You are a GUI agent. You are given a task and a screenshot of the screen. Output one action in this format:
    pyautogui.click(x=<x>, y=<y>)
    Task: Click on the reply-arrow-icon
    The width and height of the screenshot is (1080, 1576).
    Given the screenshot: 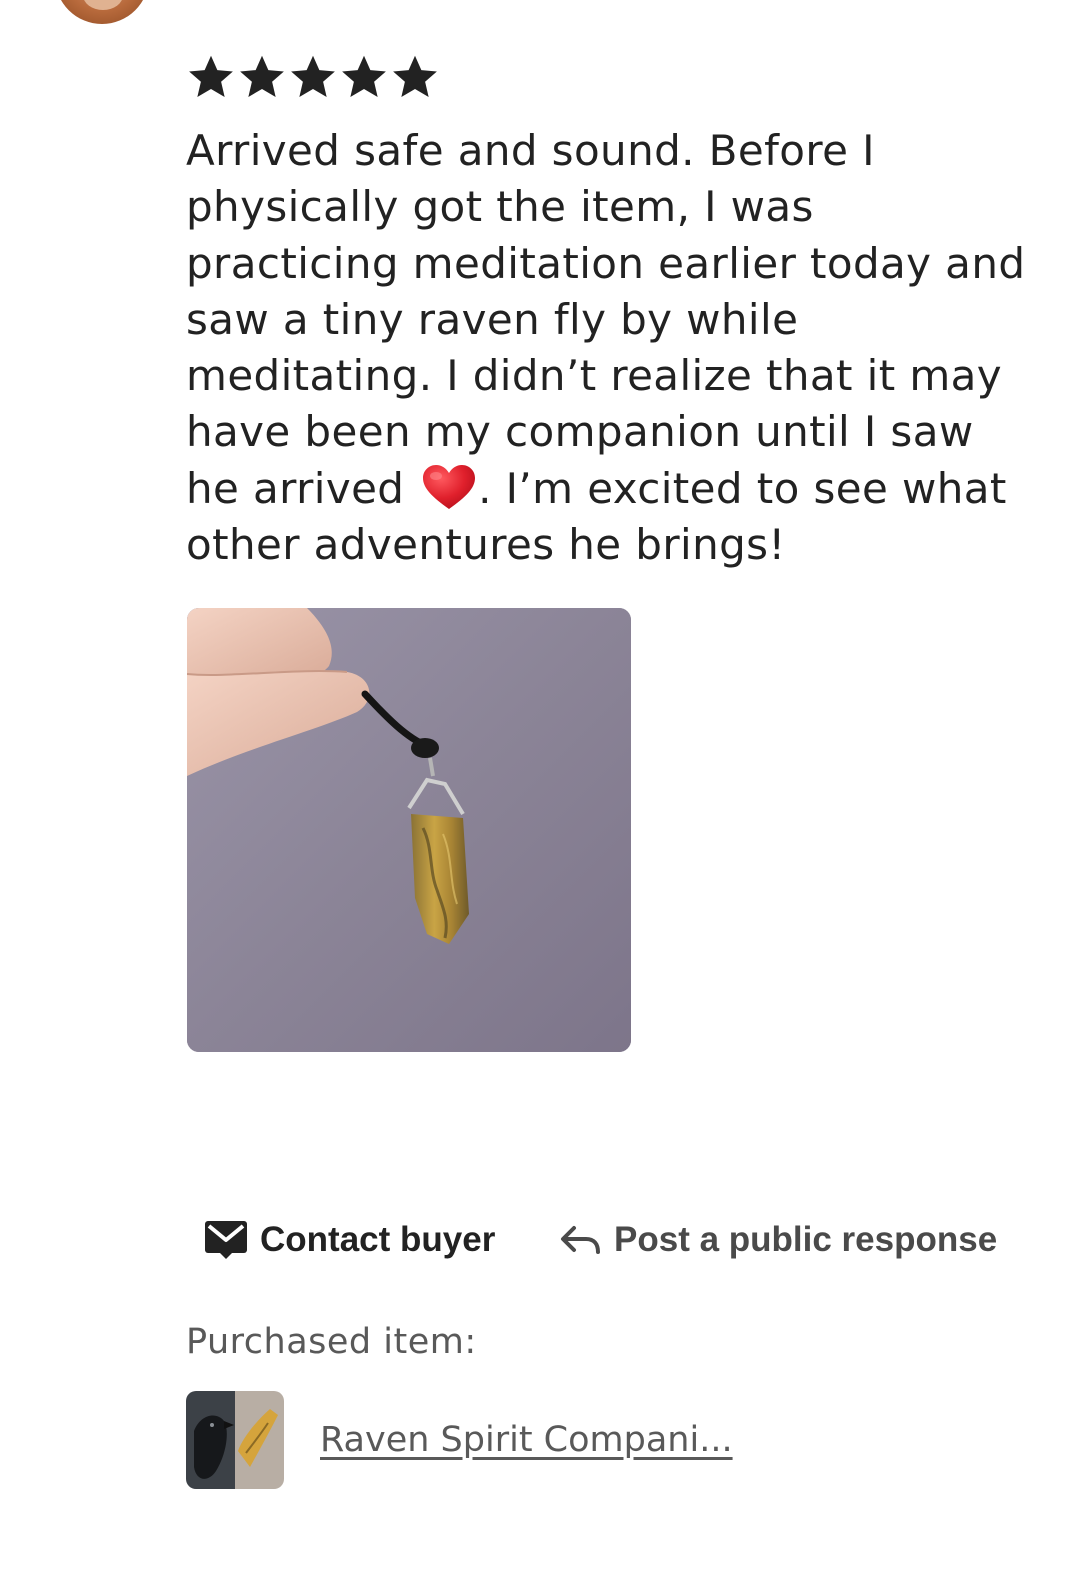 What is the action you would take?
    pyautogui.click(x=580, y=1240)
    